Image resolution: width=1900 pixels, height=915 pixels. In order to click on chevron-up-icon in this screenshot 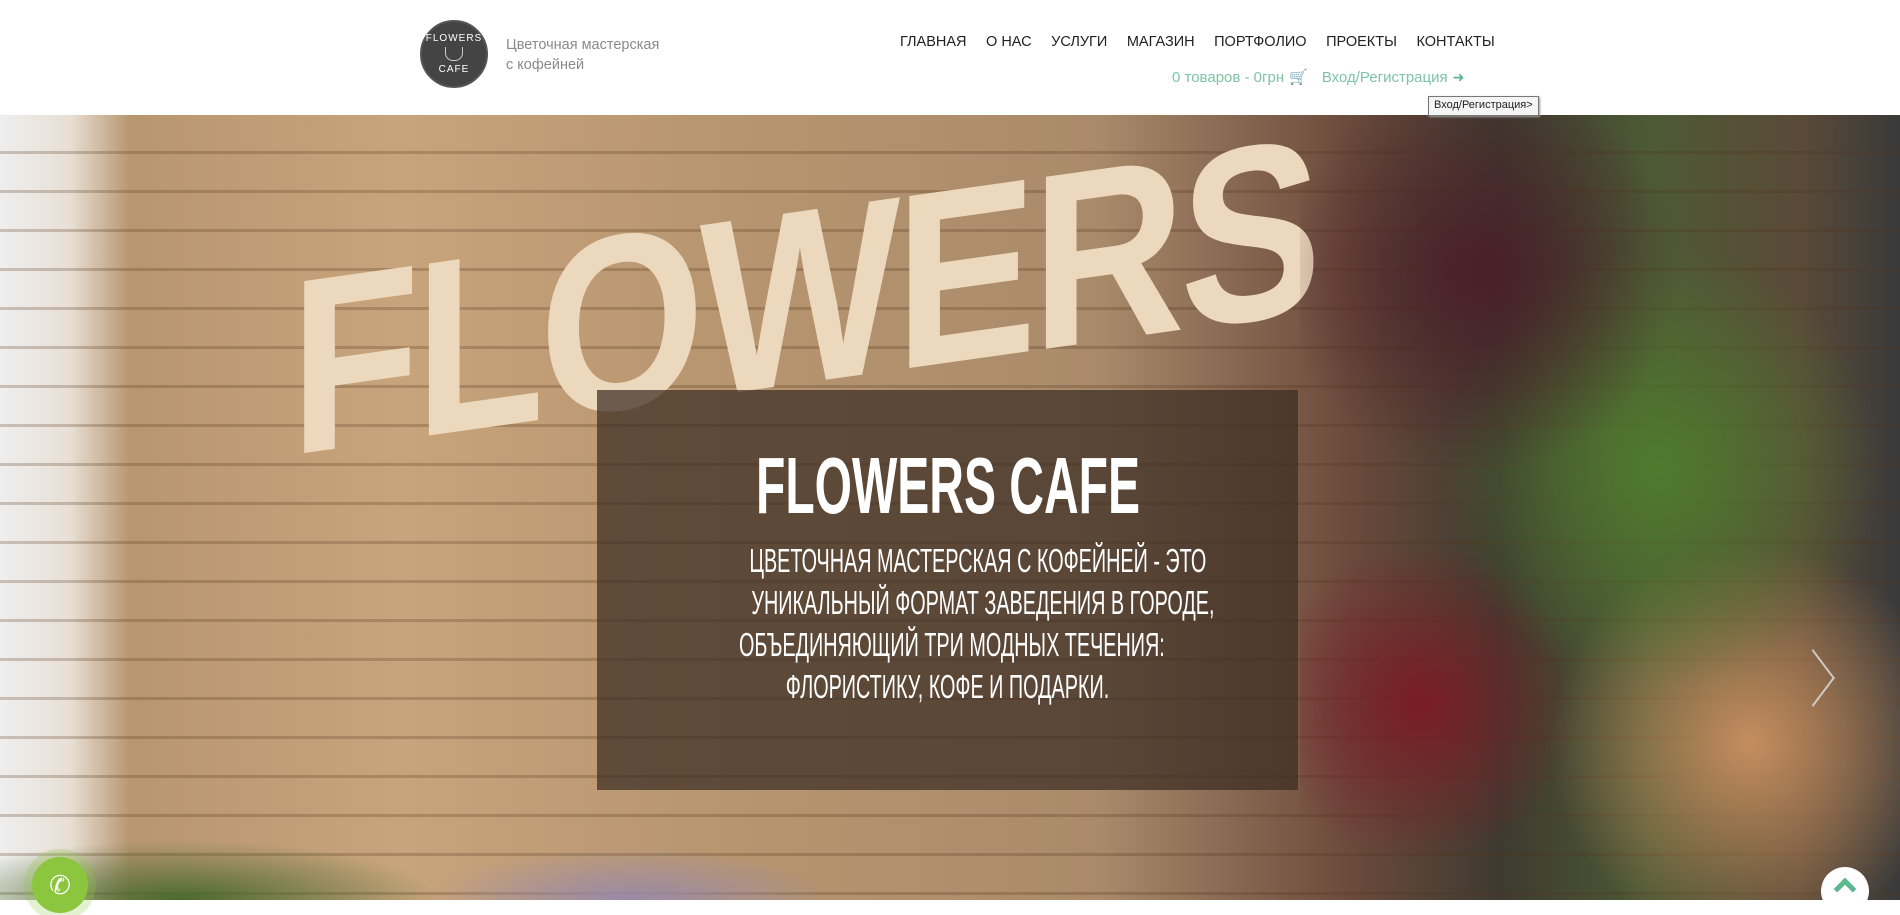, I will do `click(1845, 889)`.